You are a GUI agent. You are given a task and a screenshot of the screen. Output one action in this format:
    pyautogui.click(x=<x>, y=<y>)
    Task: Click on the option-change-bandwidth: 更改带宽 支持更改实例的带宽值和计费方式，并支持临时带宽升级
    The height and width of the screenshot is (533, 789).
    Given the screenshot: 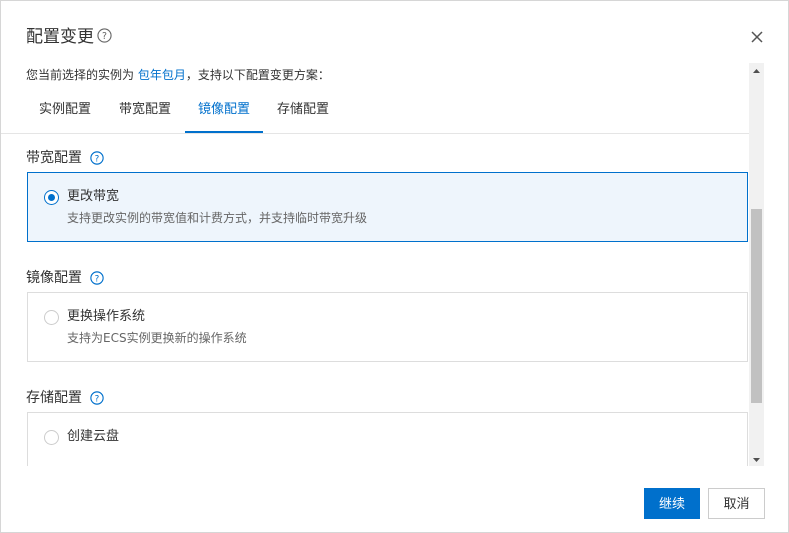 What is the action you would take?
    pyautogui.click(x=387, y=207)
    